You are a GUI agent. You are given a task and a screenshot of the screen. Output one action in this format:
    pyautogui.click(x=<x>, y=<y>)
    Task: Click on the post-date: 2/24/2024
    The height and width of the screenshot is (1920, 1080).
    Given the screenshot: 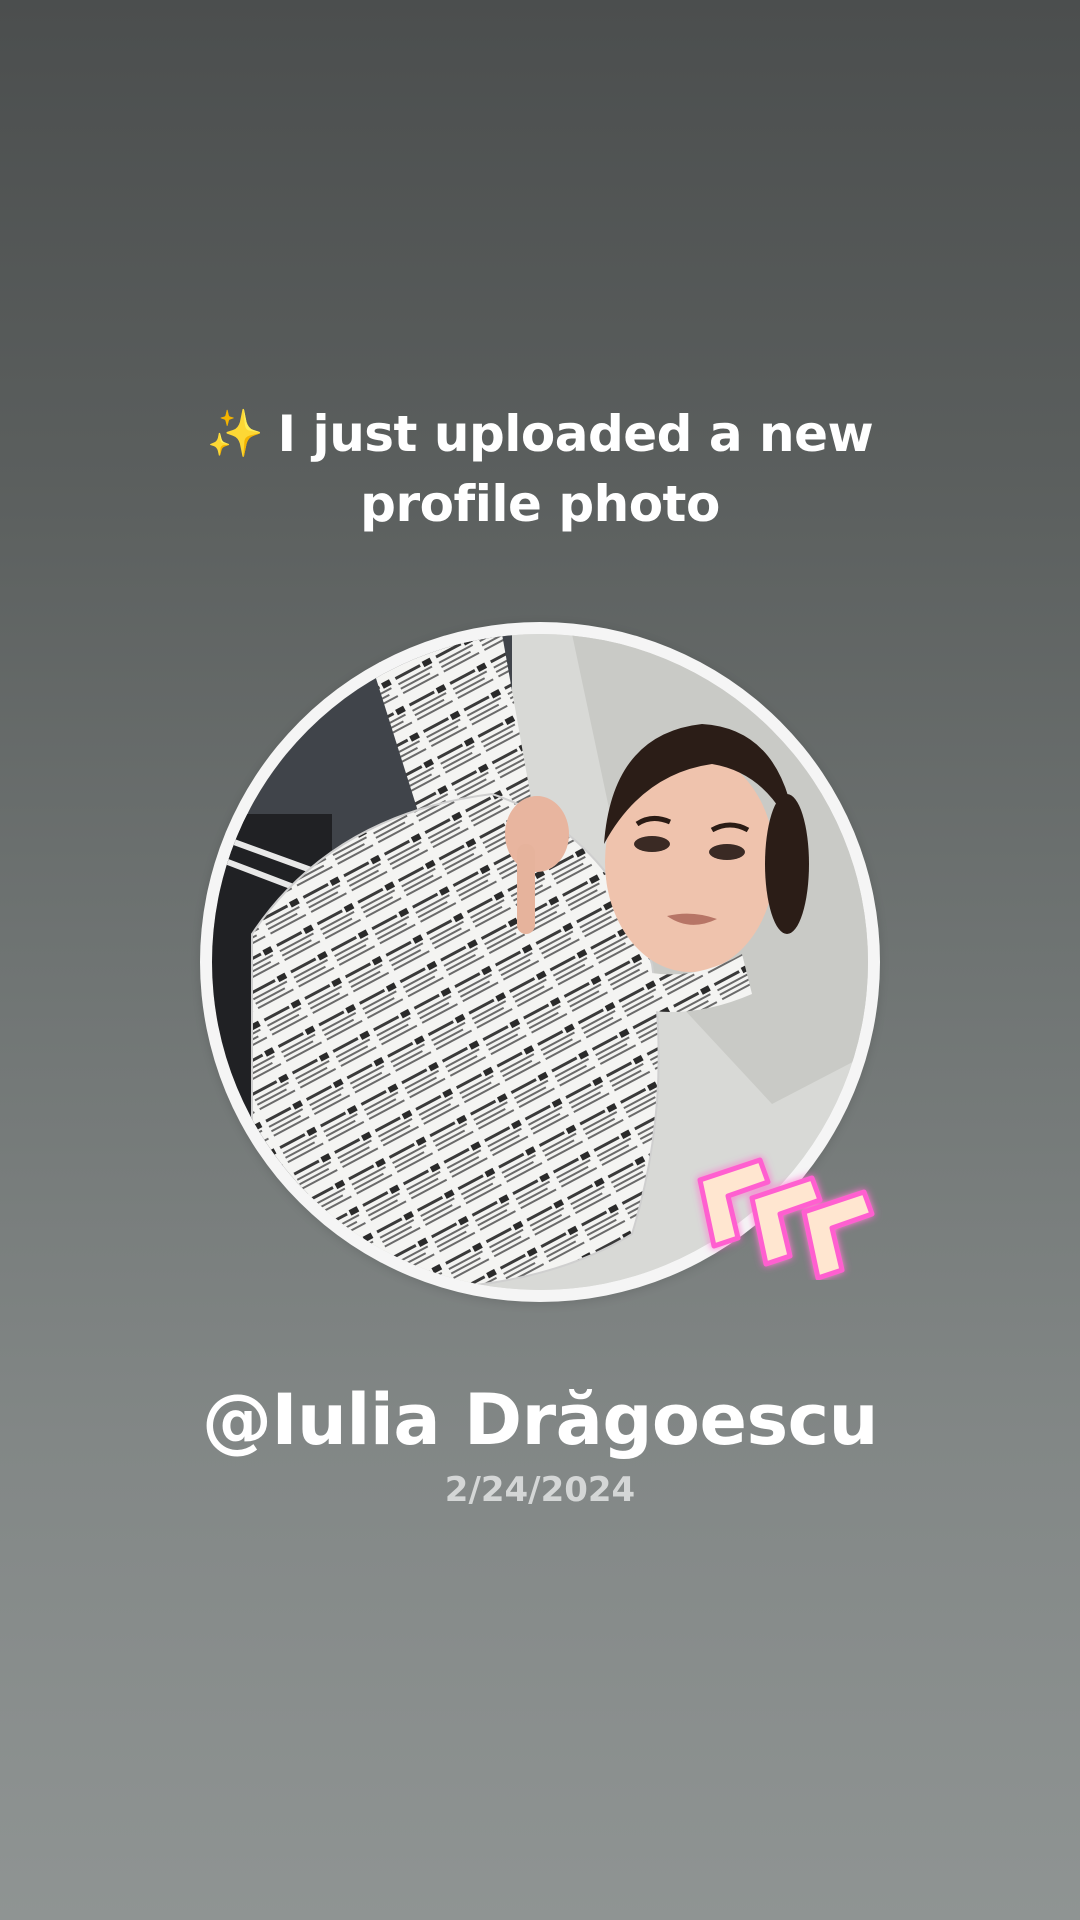 What is the action you would take?
    pyautogui.click(x=540, y=1490)
    